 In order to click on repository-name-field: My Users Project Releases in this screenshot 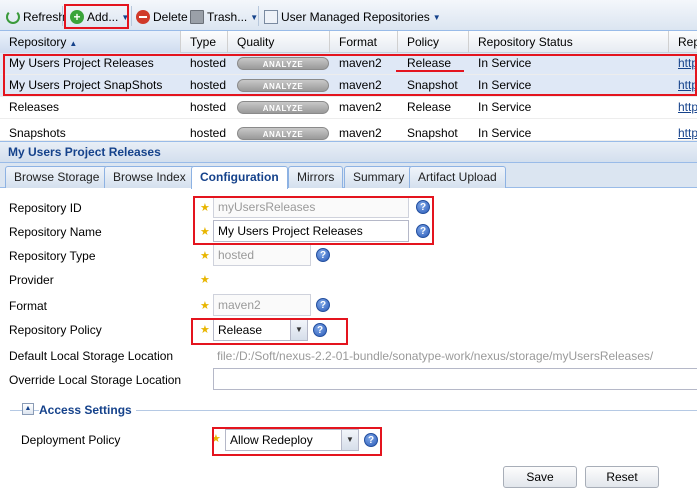, I will do `click(311, 231)`.